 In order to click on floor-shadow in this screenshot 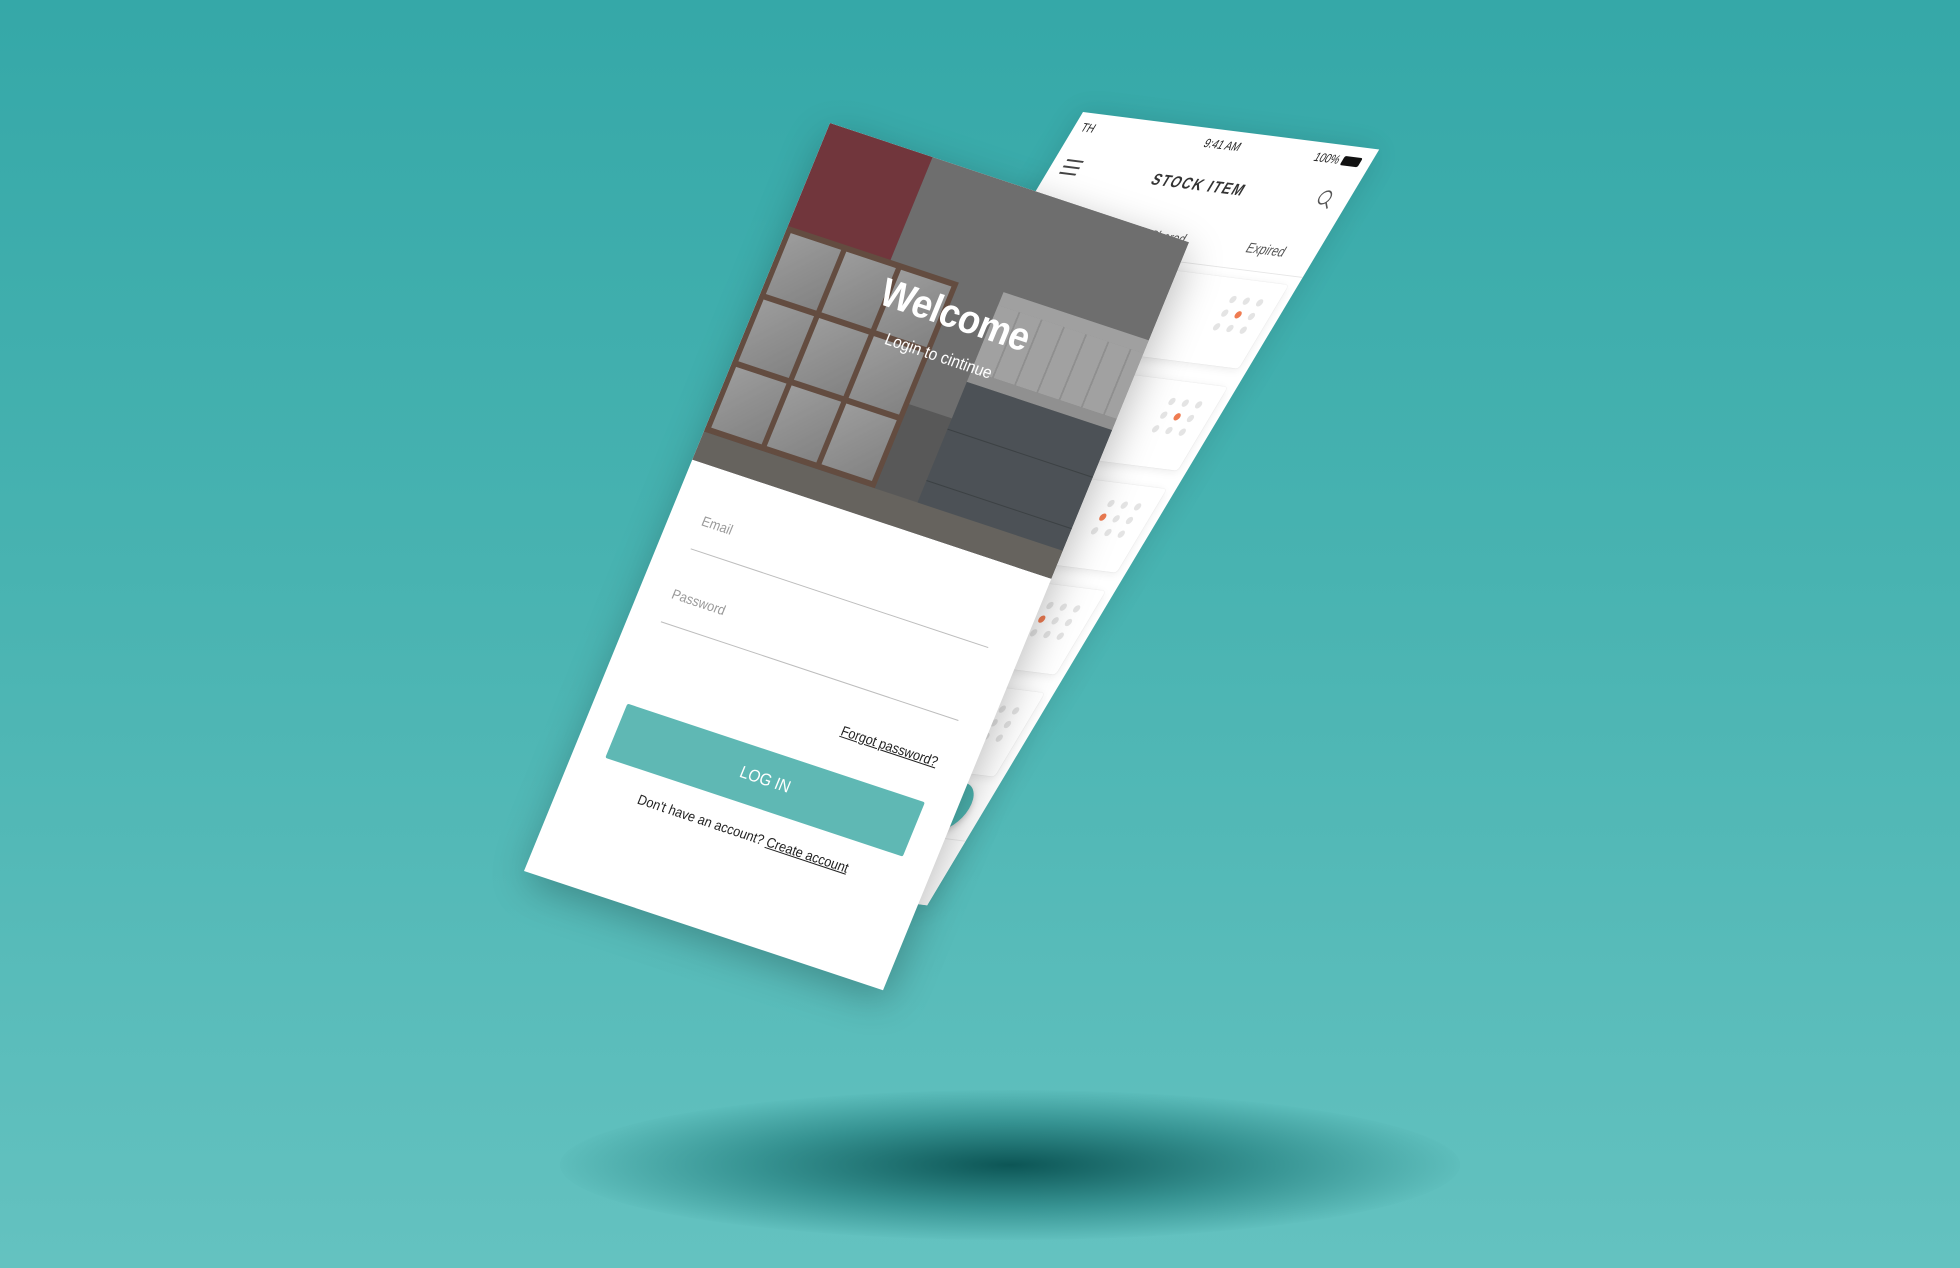, I will do `click(1010, 1165)`.